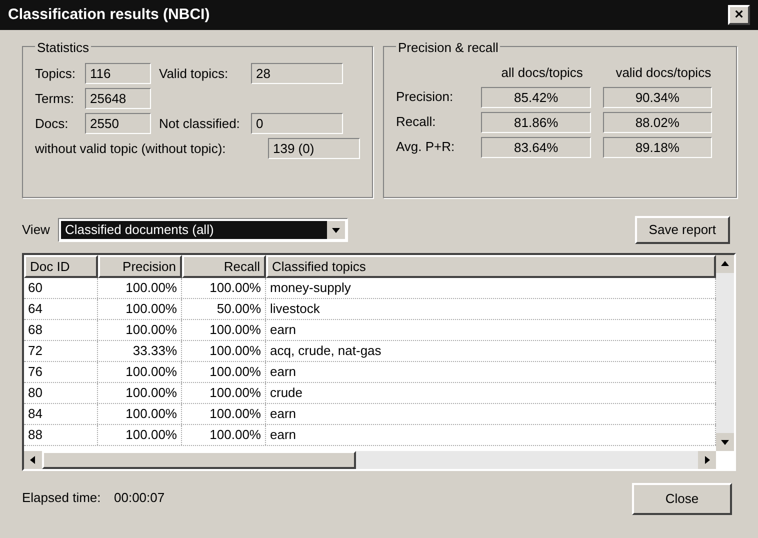 The width and height of the screenshot is (758, 538). What do you see at coordinates (657, 147) in the screenshot?
I see `value-field: 89.18%` at bounding box center [657, 147].